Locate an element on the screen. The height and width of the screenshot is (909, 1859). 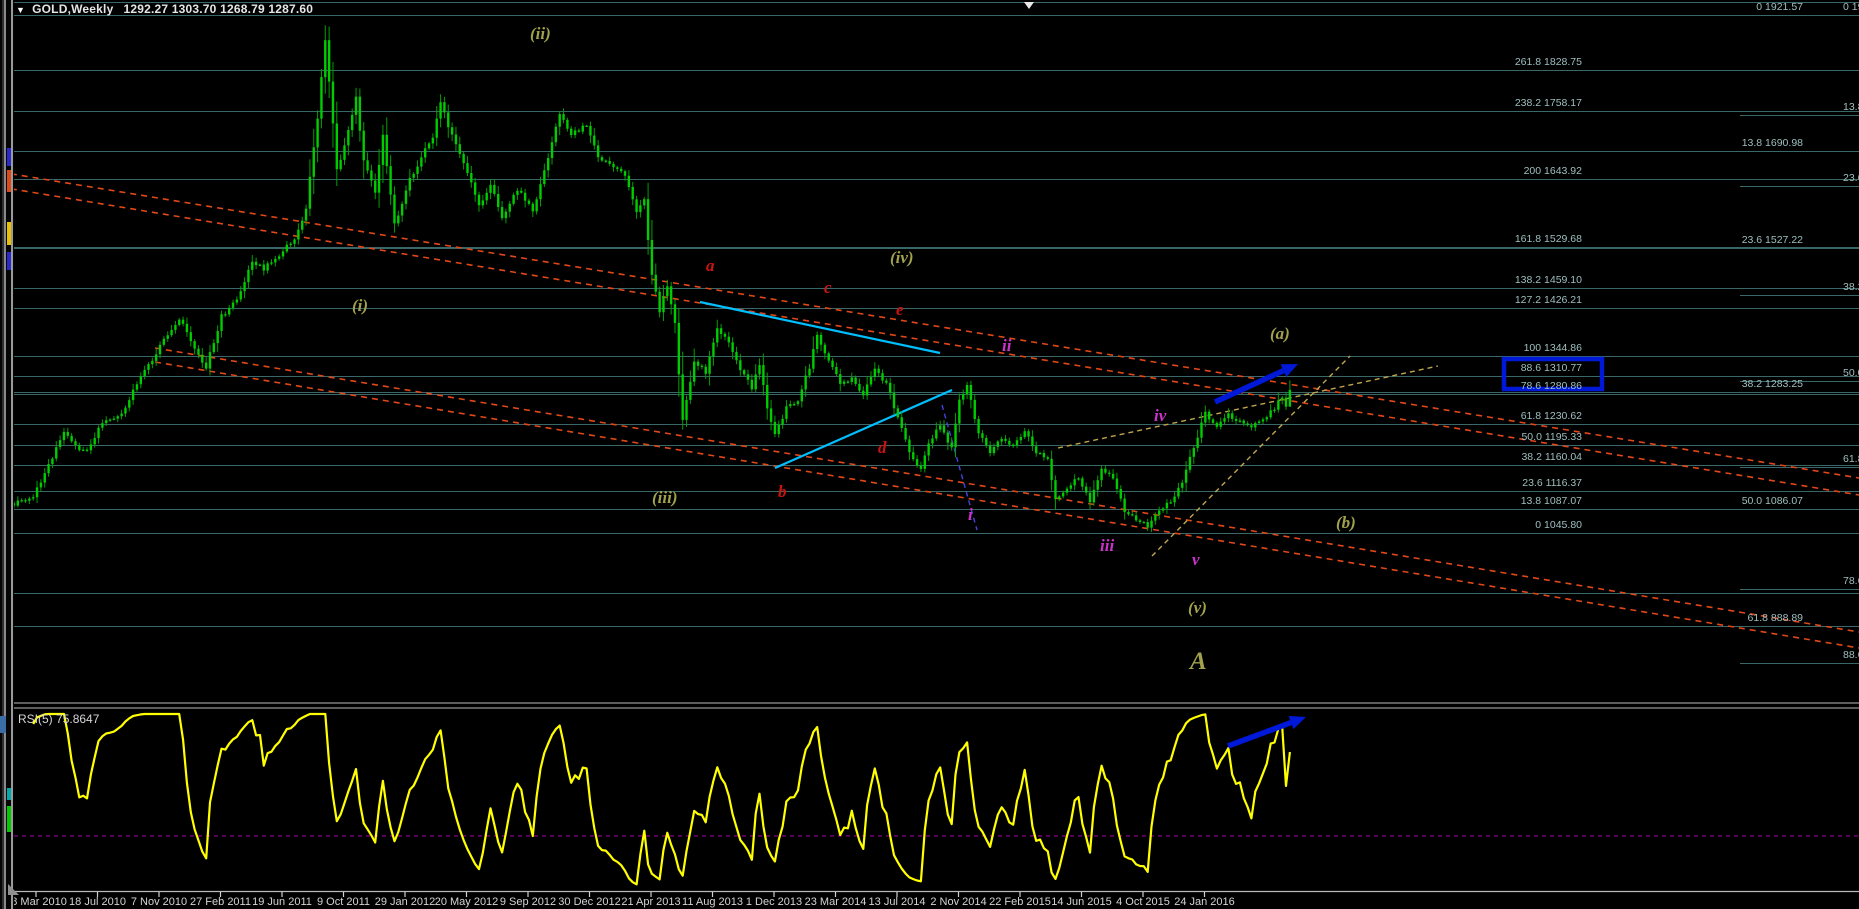
fib-right-clipped-label: 0 19 is located at coordinates (1851, 7).